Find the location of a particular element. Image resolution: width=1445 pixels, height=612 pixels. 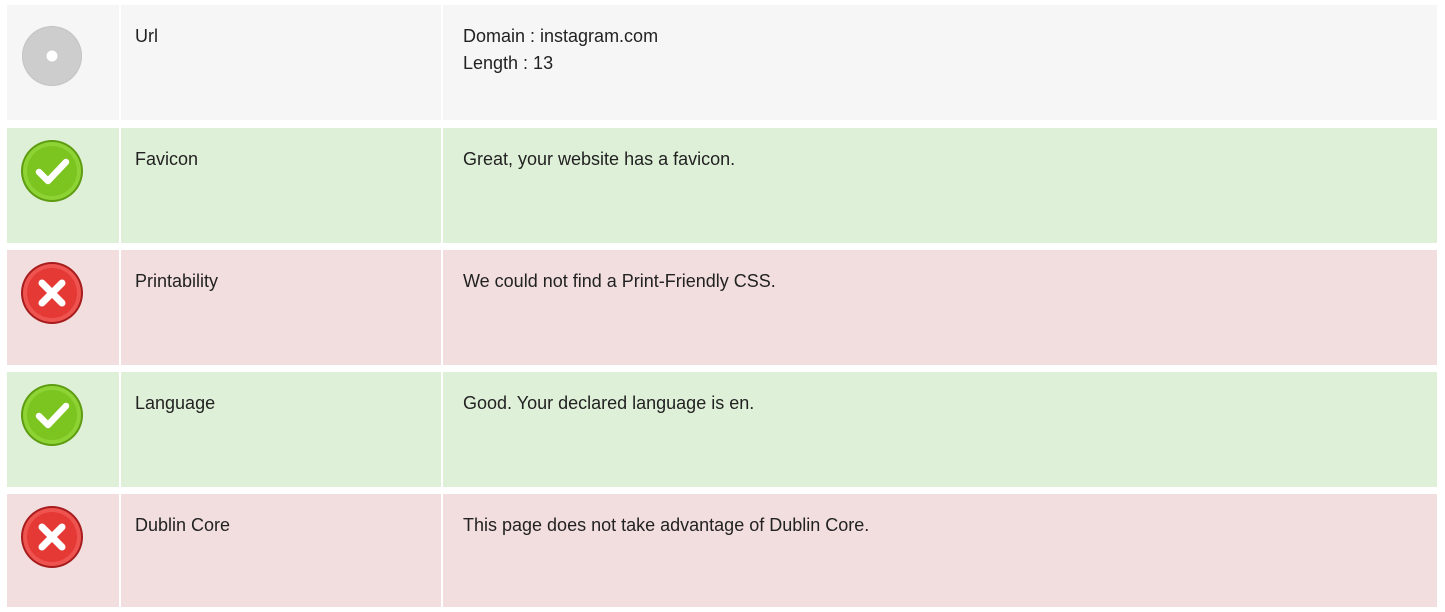

printability-result-text: We could not find a Print-Friendly CSS. is located at coordinates (619, 281).